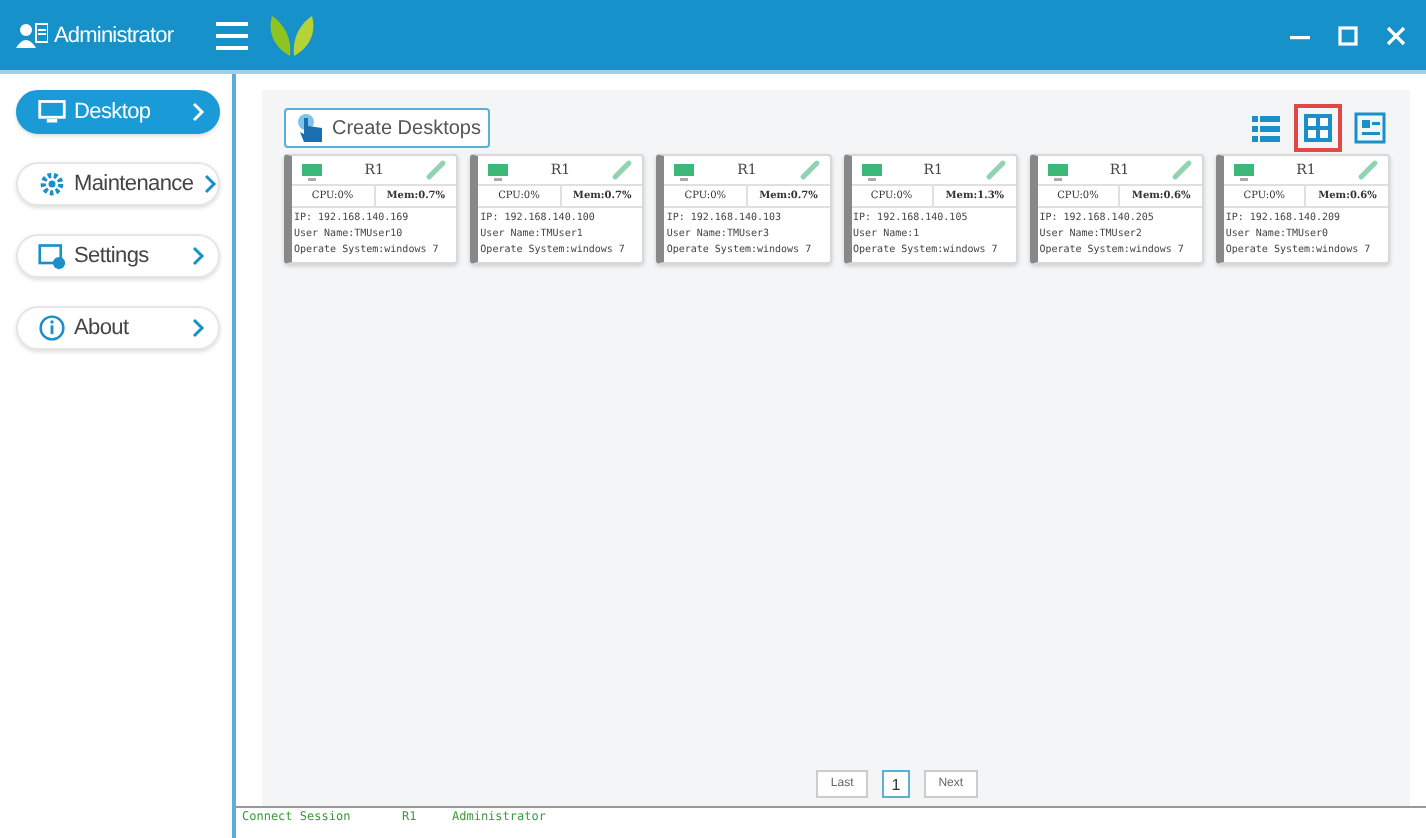  What do you see at coordinates (896, 784) in the screenshot?
I see `page-number-button: 1` at bounding box center [896, 784].